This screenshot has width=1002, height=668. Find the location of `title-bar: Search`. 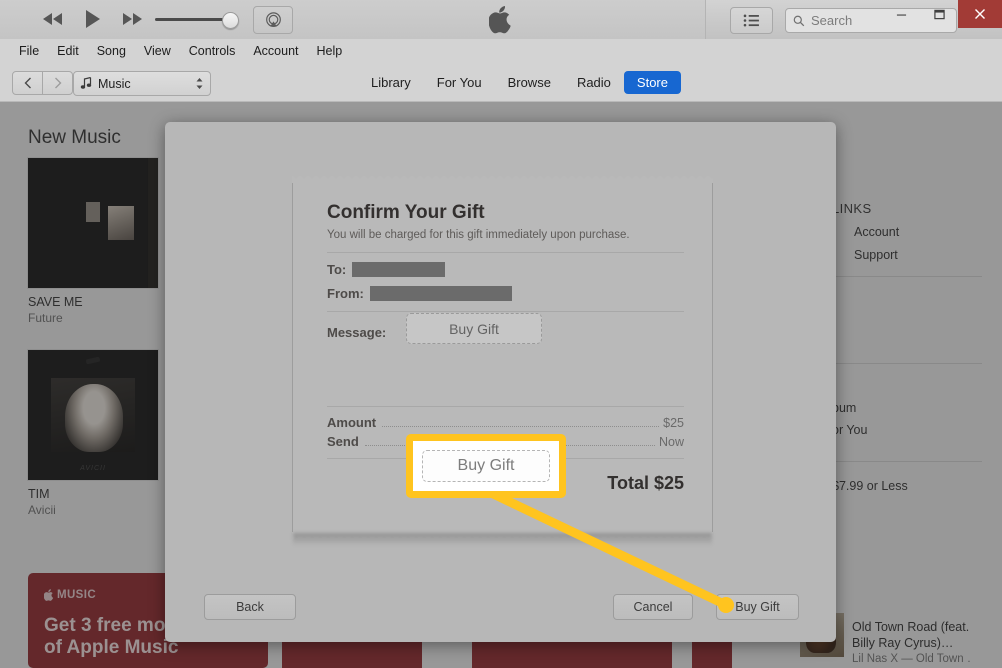

title-bar: Search is located at coordinates (501, 20).